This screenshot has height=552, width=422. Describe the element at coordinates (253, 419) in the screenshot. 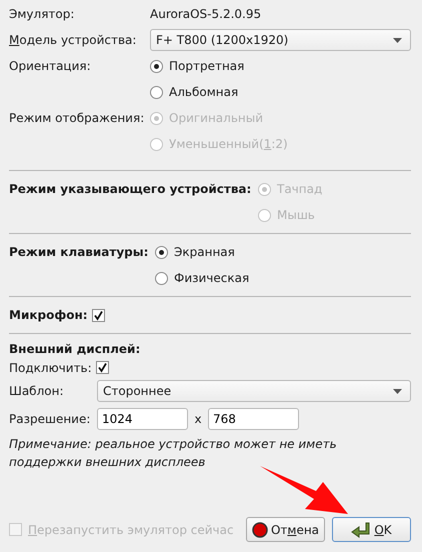

I see `height-input: 768` at that location.